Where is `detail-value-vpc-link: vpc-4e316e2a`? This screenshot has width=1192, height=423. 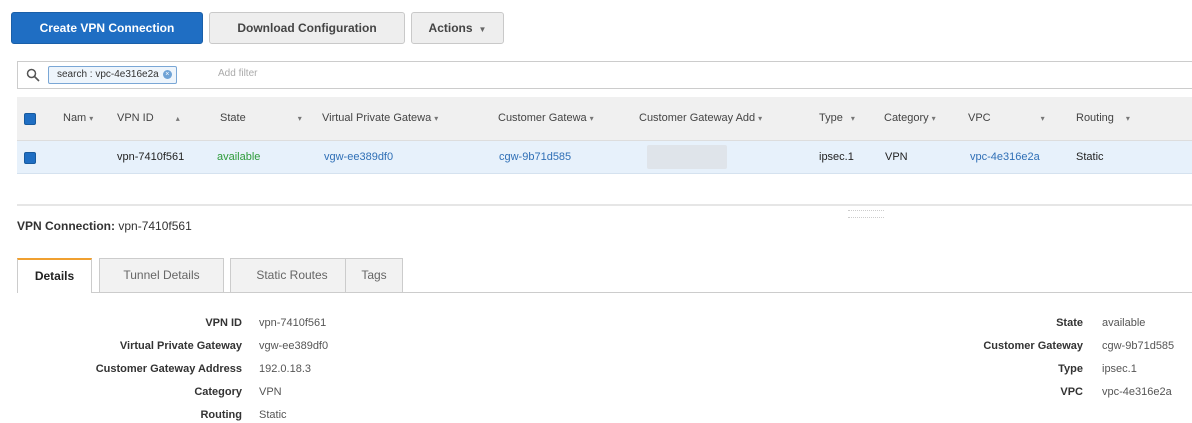
detail-value-vpc-link: vpc-4e316e2a is located at coordinates (1137, 392).